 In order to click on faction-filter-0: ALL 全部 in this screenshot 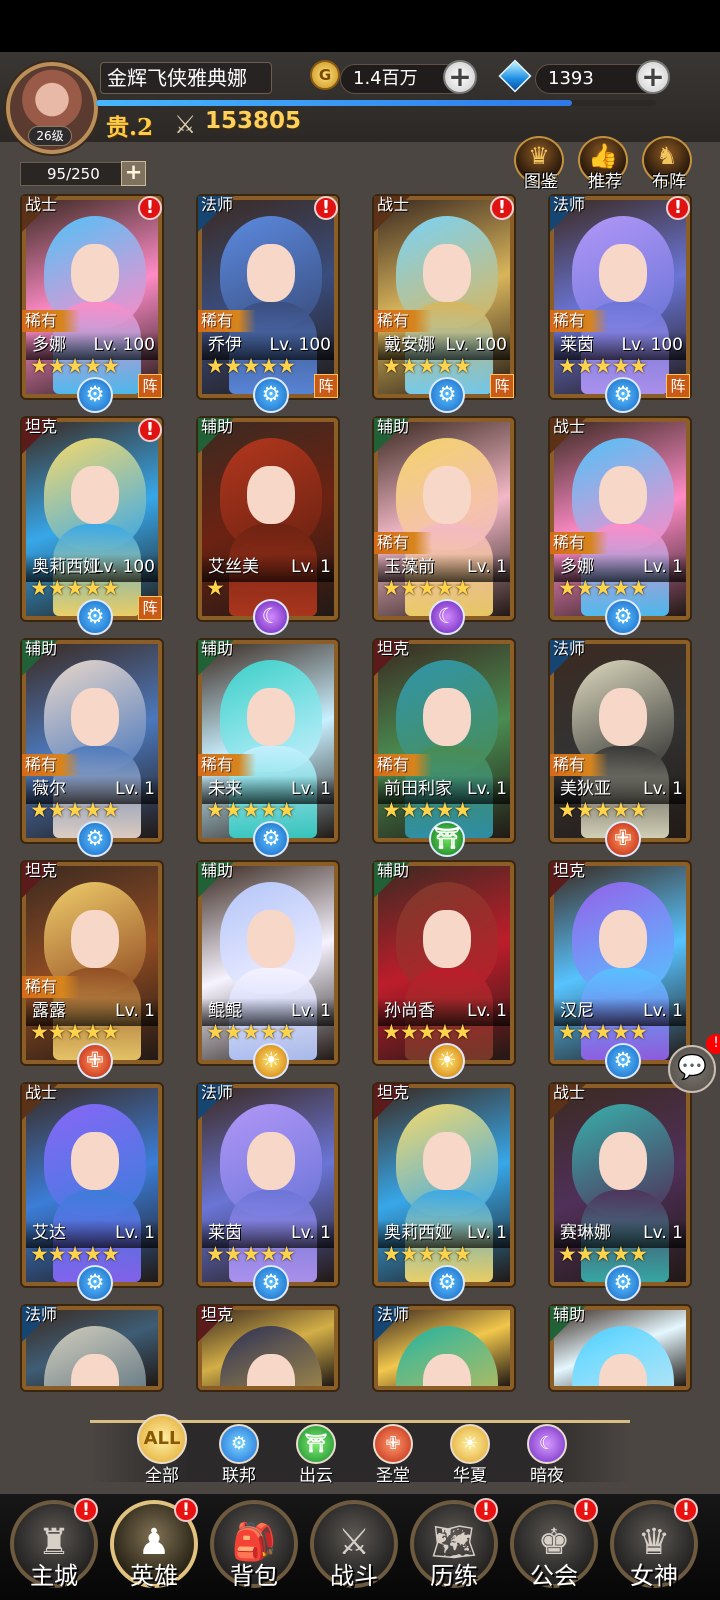, I will do `click(162, 1450)`.